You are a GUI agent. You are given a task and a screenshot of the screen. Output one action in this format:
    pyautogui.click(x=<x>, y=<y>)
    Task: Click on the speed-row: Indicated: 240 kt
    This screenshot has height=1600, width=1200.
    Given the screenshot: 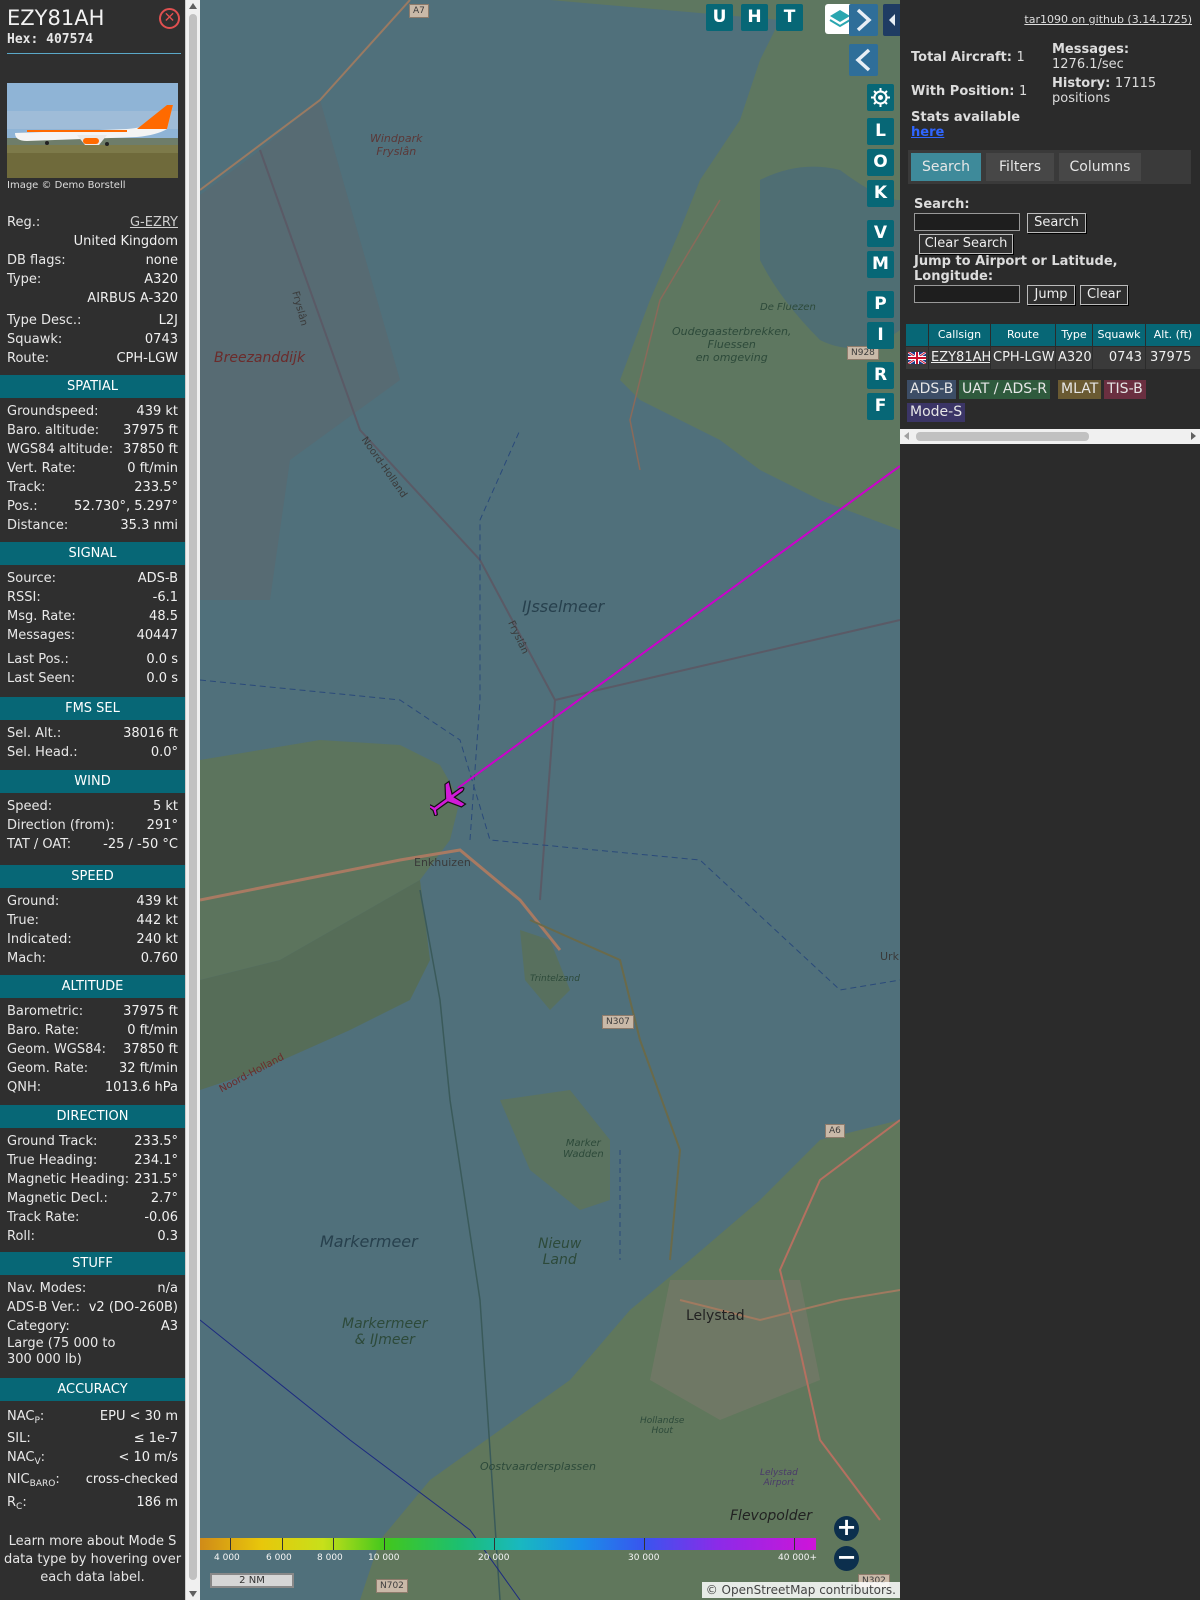 What is the action you would take?
    pyautogui.click(x=92, y=939)
    